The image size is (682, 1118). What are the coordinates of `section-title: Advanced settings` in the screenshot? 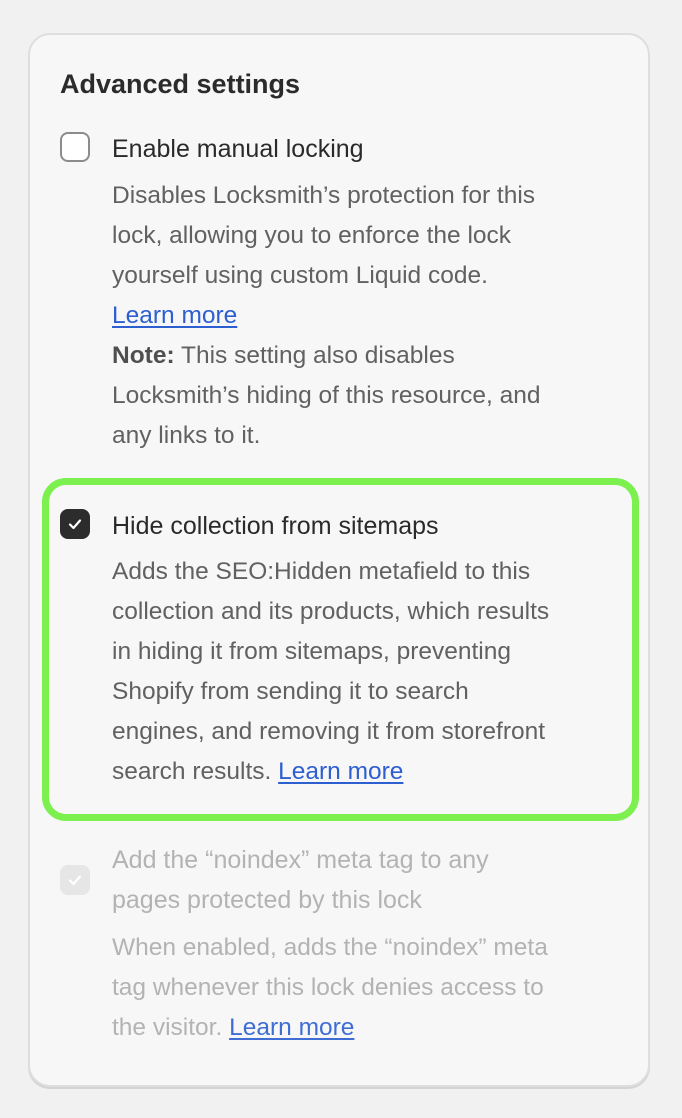 It's located at (180, 84).